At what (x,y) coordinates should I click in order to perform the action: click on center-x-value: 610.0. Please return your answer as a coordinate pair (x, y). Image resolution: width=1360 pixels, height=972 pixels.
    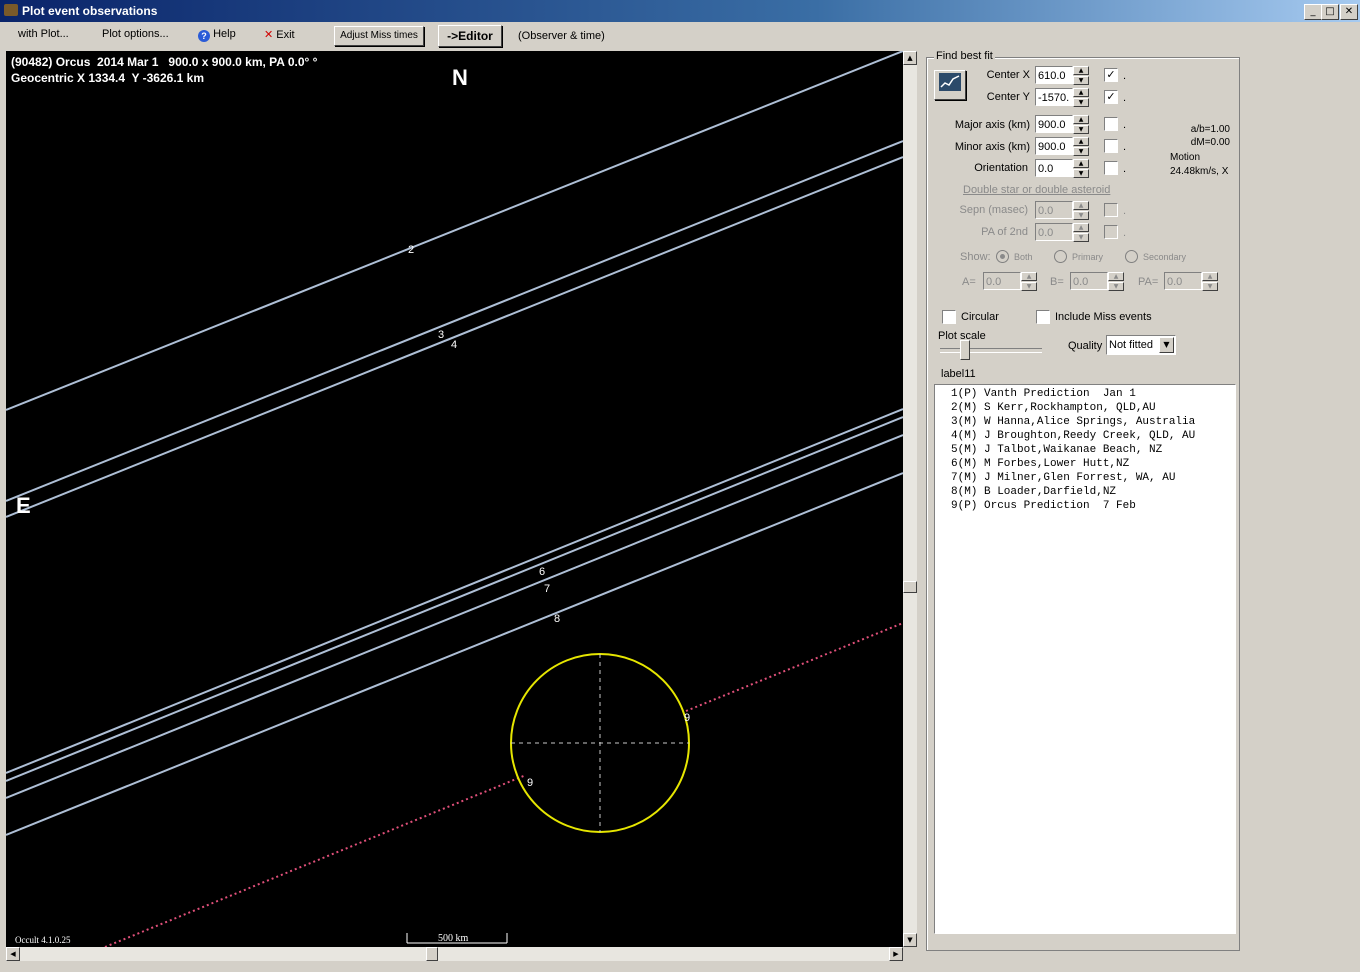
    Looking at the image, I should click on (1054, 75).